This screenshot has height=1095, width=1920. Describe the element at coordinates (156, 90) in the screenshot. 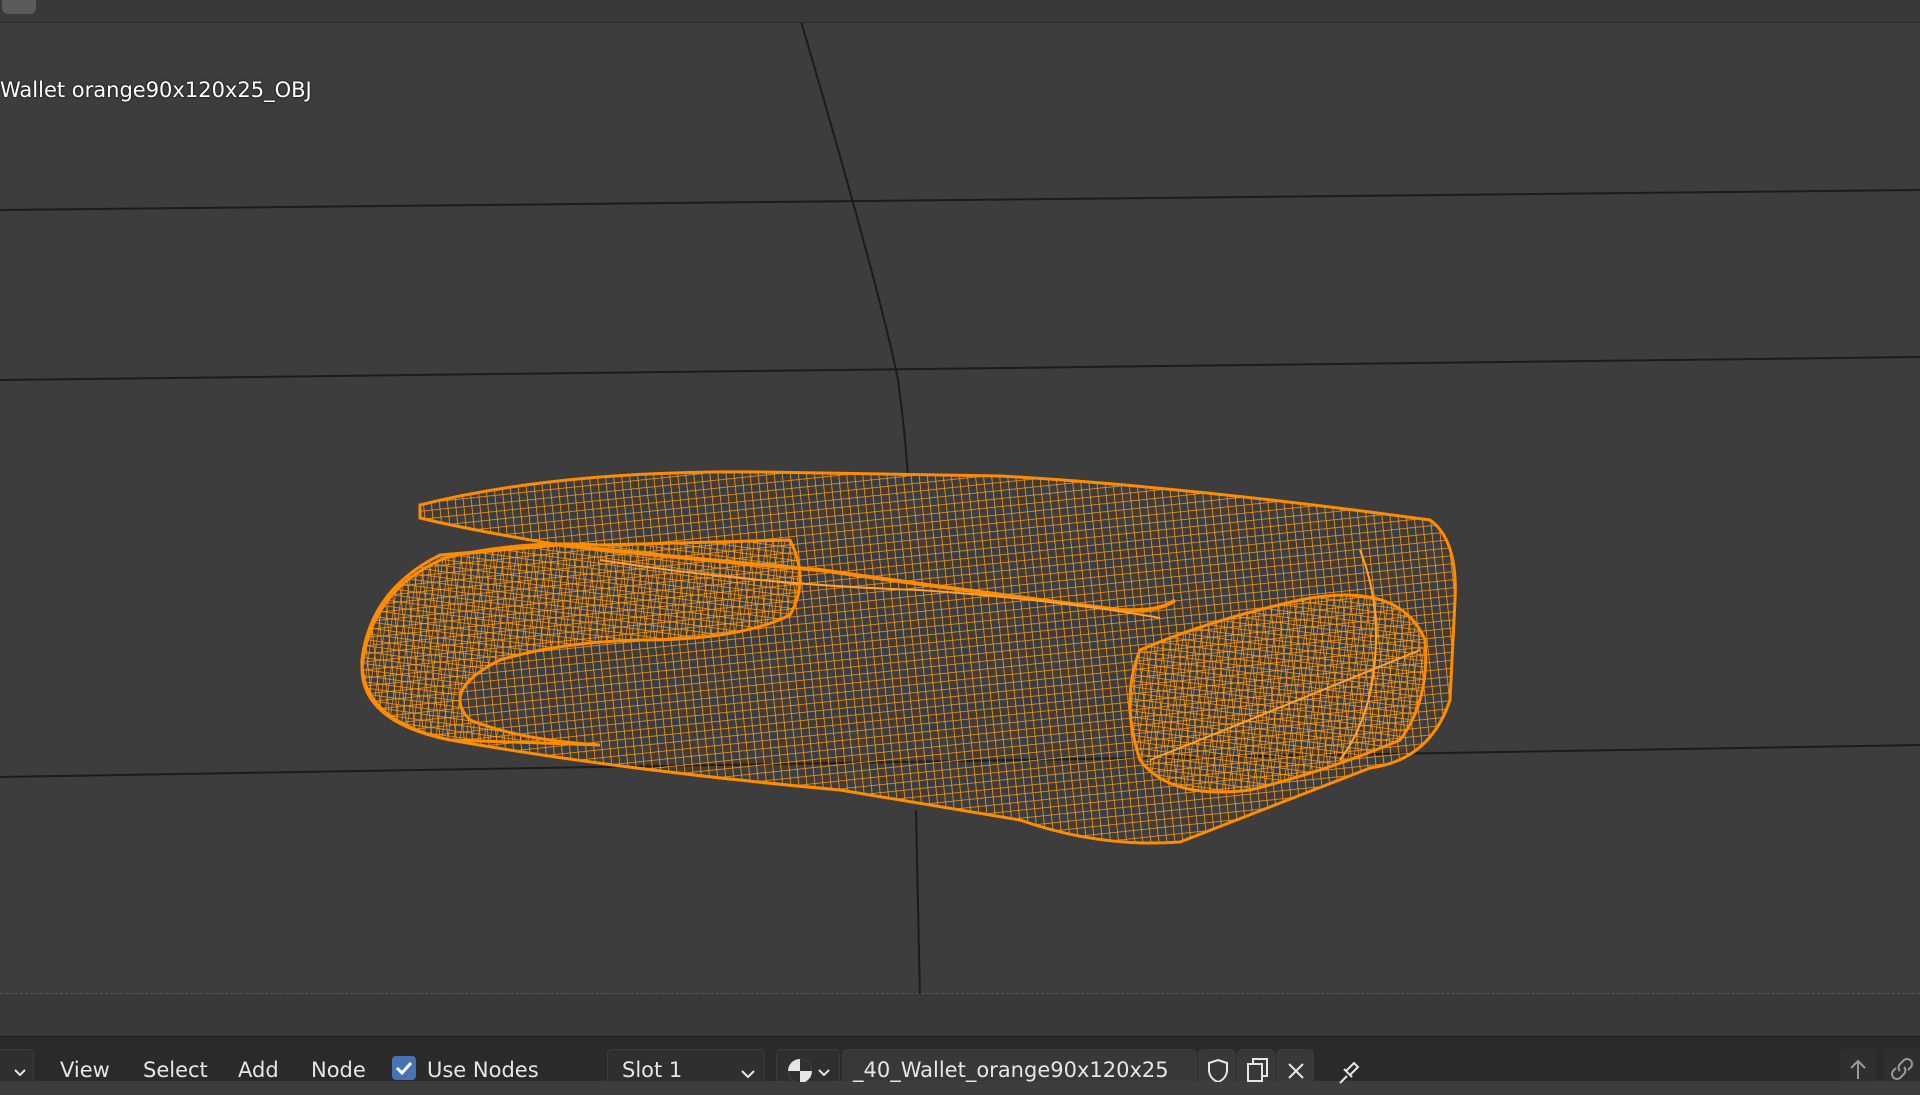

I see `active-object-name: Wallet orange90x120x25_OBJ` at that location.